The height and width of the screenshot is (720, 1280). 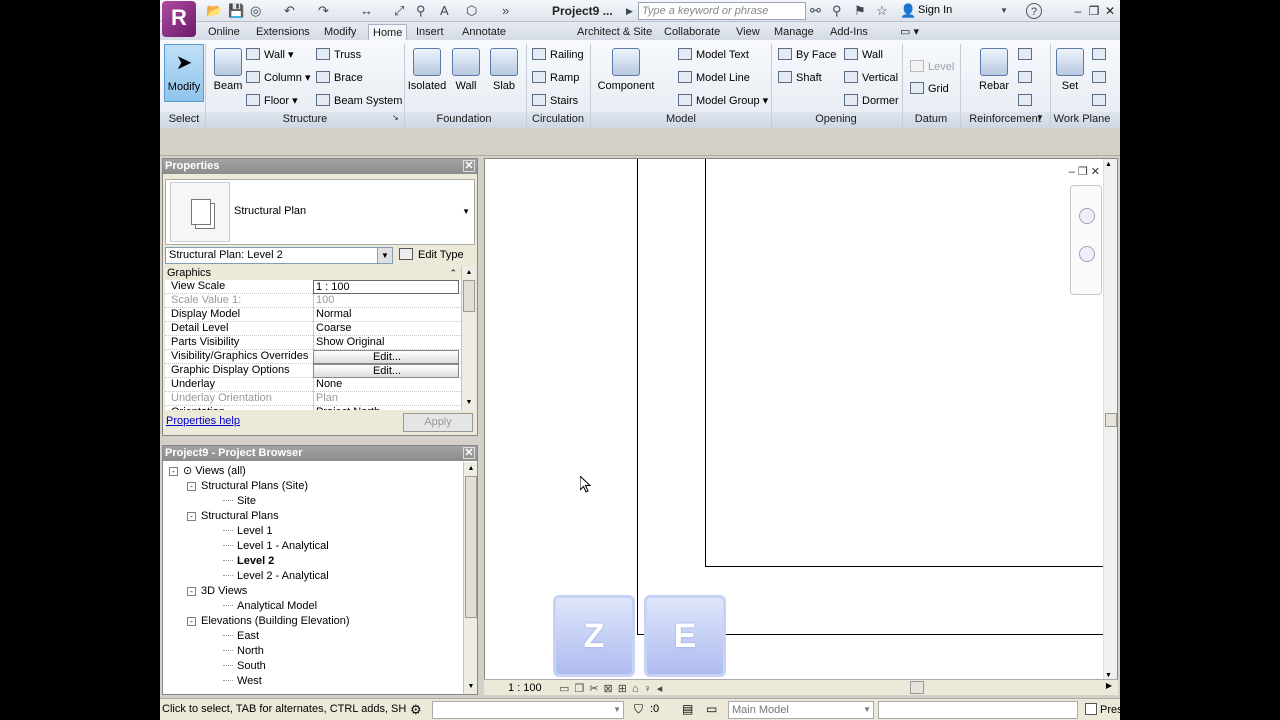 I want to click on apply-button: Apply, so click(x=438, y=422).